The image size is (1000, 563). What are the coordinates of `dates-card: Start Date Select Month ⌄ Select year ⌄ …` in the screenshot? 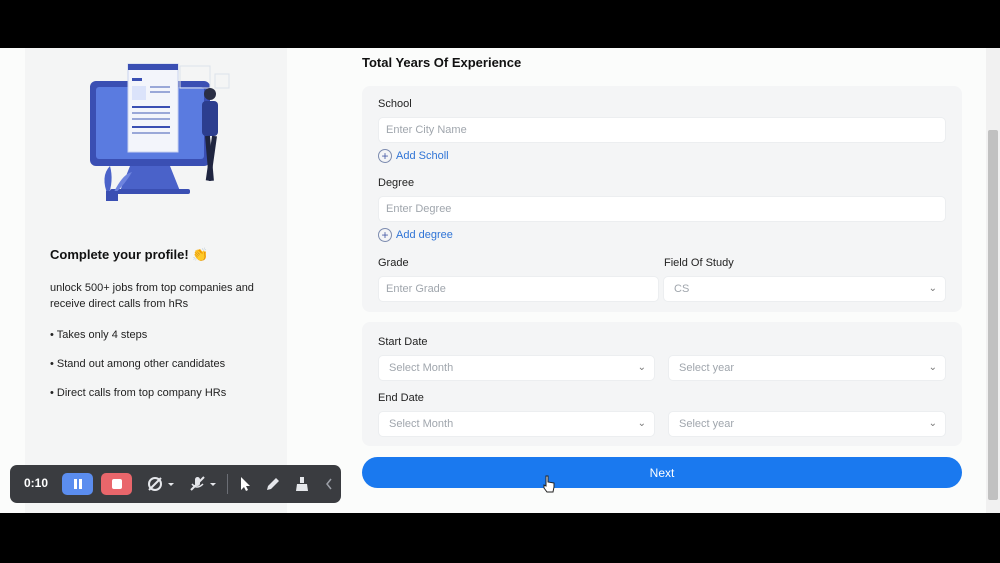 It's located at (662, 384).